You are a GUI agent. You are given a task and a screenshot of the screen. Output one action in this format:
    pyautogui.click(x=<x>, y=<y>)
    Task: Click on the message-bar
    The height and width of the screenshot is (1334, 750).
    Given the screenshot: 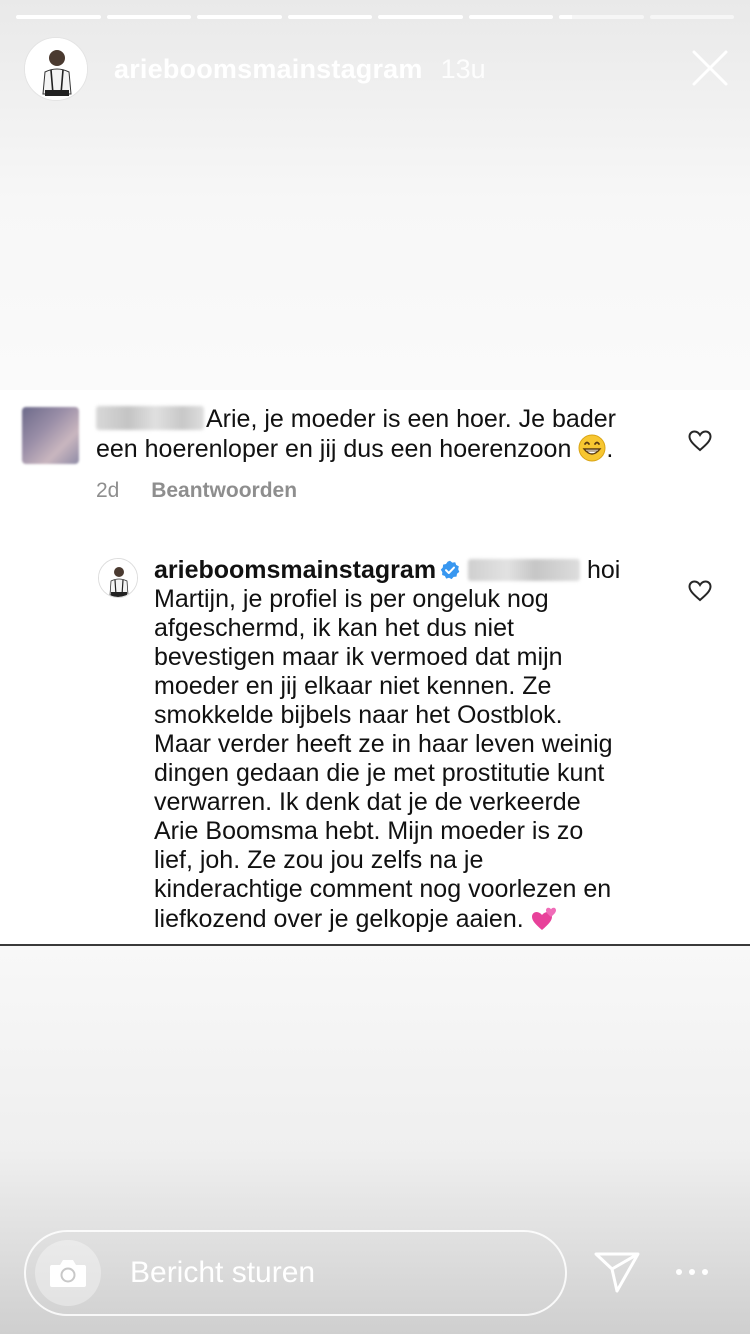 What is the action you would take?
    pyautogui.click(x=295, y=1273)
    